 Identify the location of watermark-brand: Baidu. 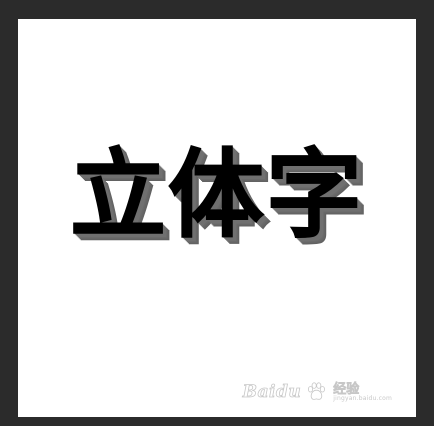
(272, 392).